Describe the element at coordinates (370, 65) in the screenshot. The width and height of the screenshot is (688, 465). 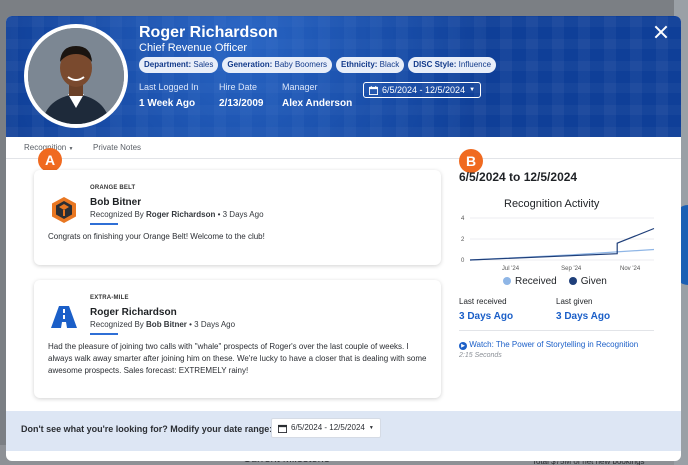
I see `chip-ethnicity: Ethnicity: Black` at that location.